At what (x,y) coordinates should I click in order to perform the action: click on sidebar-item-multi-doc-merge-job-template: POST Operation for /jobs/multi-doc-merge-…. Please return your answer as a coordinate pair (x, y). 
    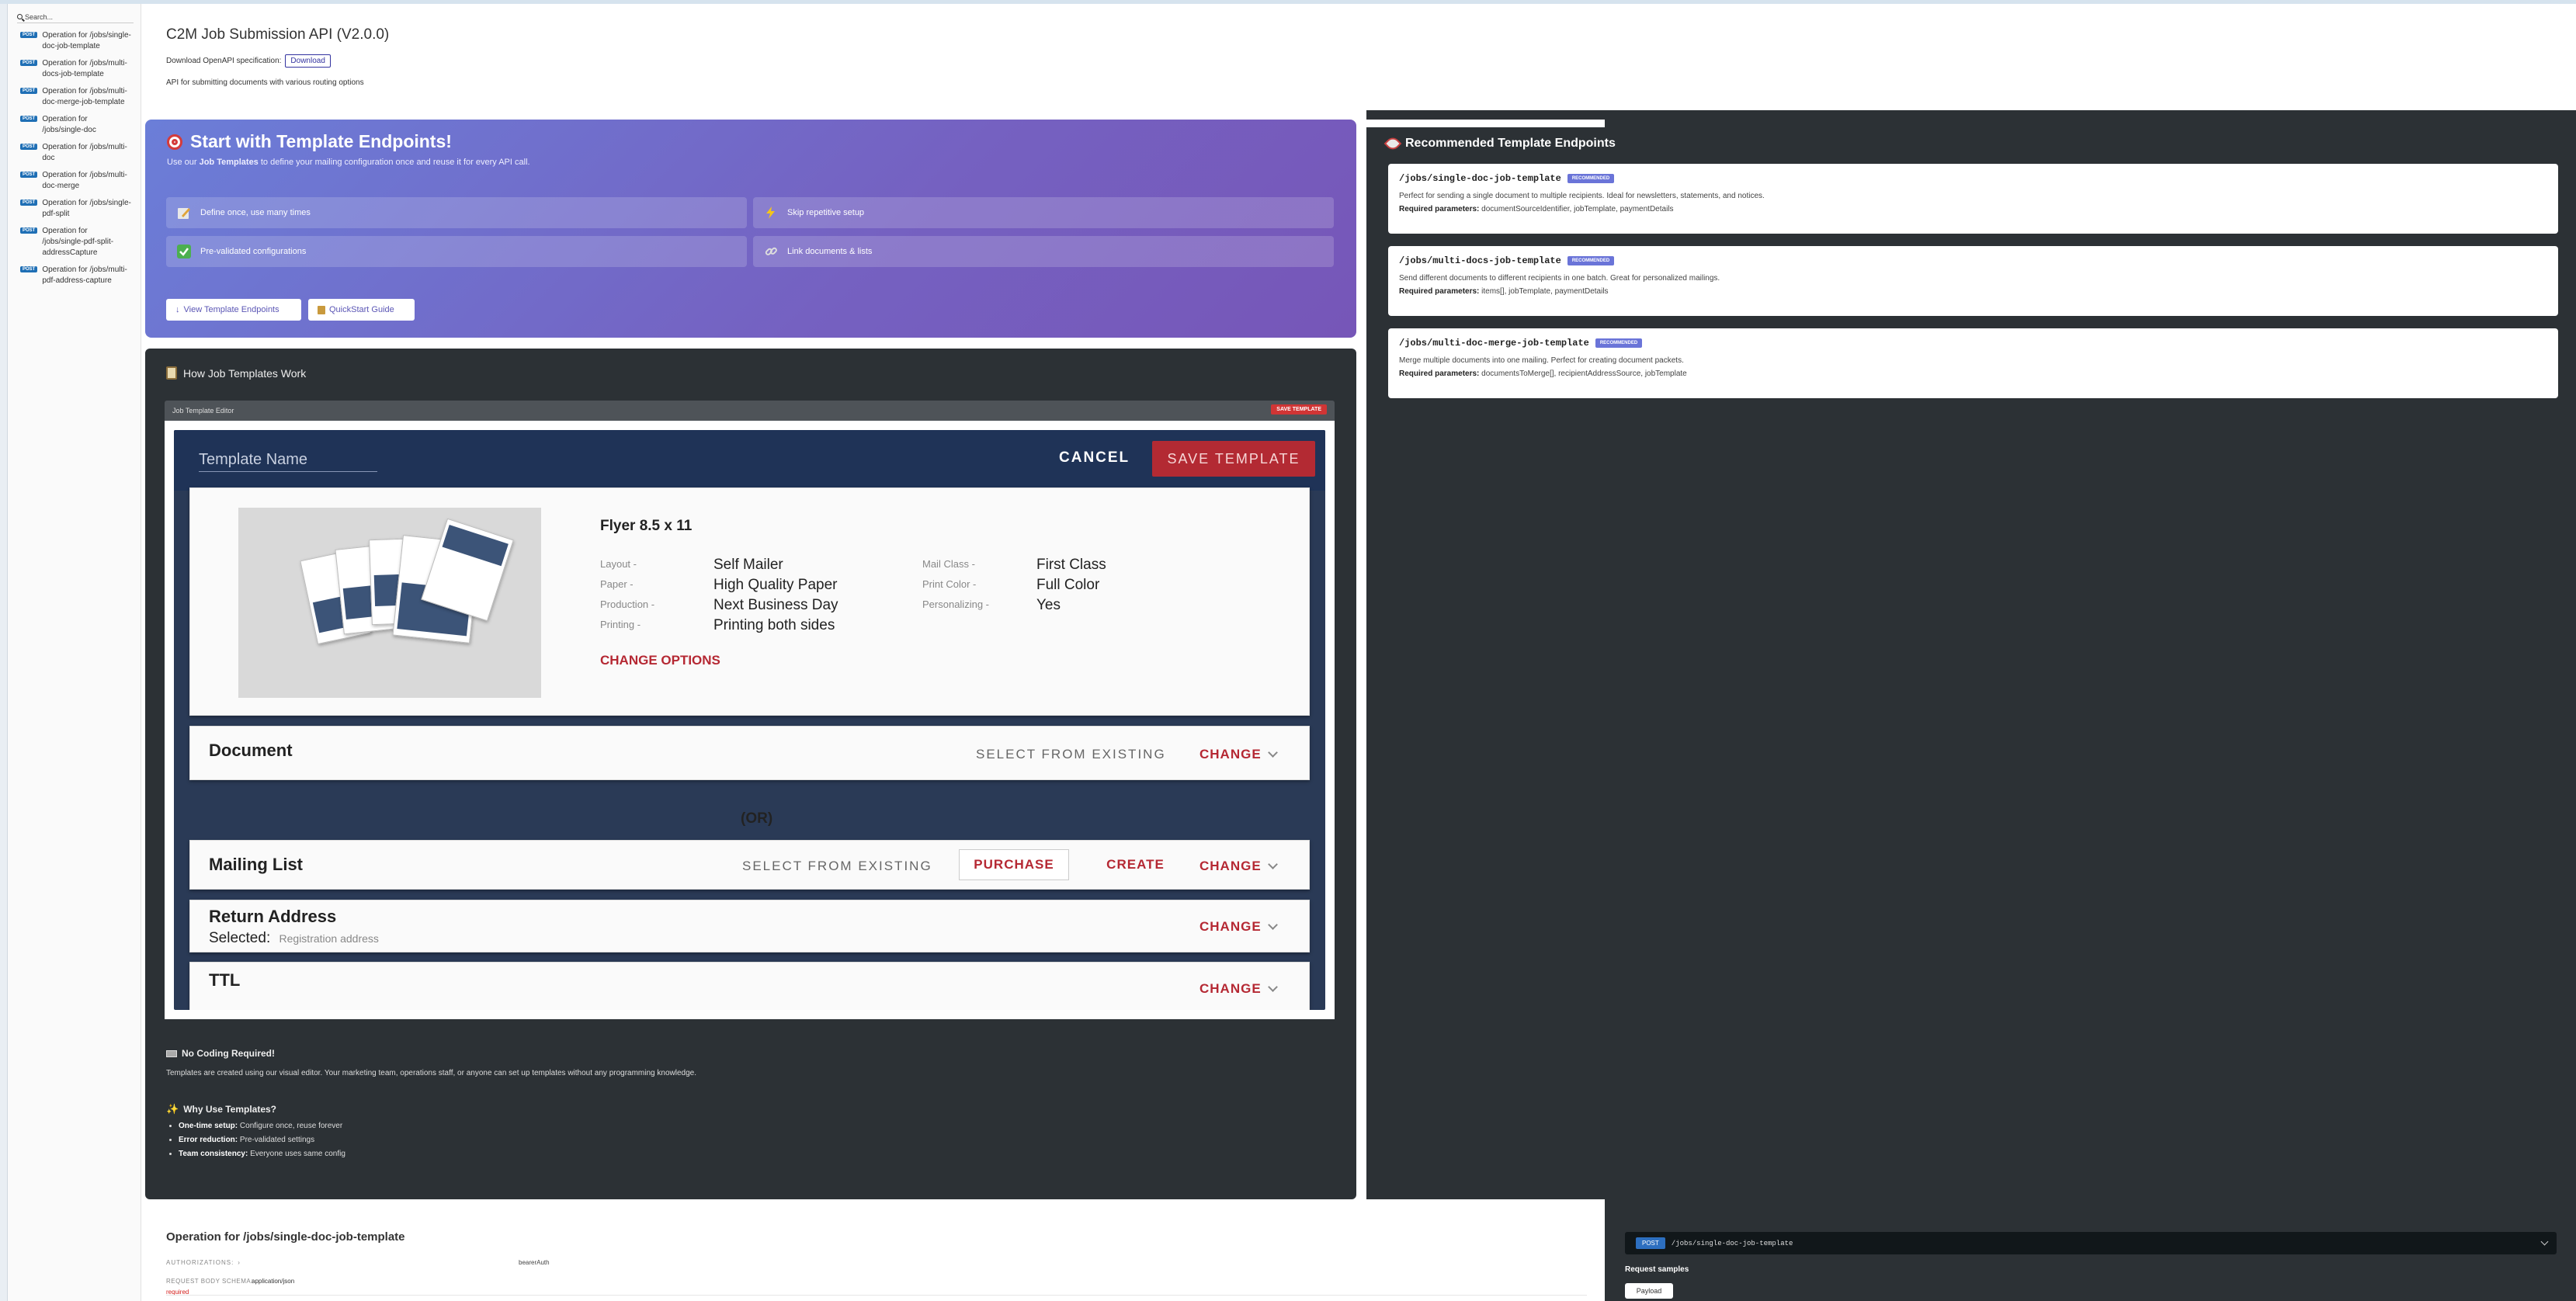
    Looking at the image, I should click on (79, 97).